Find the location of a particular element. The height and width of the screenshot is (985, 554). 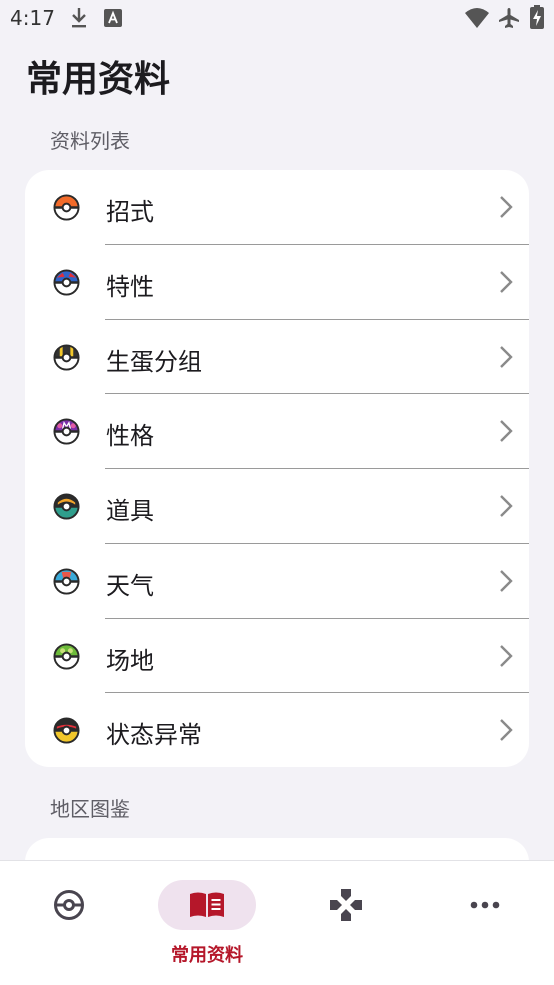

section-label-data-list: 资料列表 is located at coordinates (90, 141).